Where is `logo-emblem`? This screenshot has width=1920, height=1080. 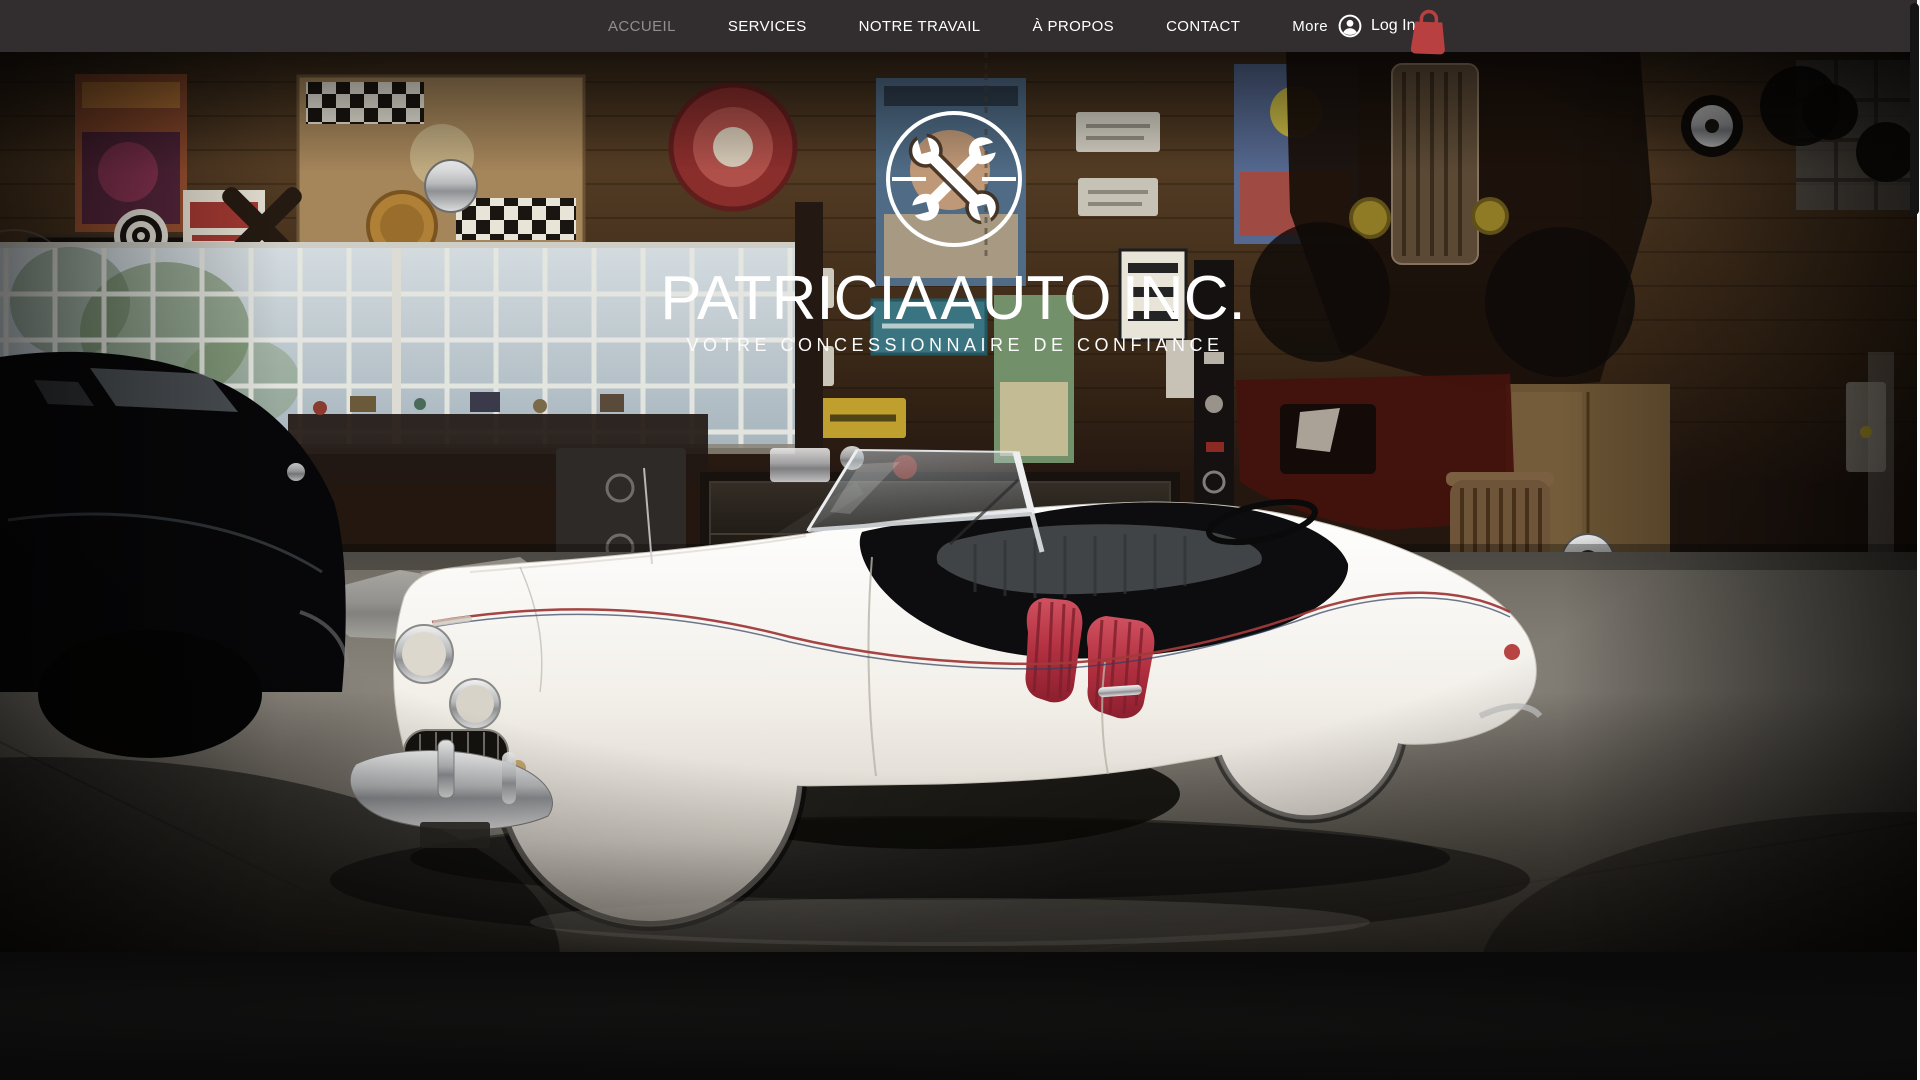 logo-emblem is located at coordinates (954, 179).